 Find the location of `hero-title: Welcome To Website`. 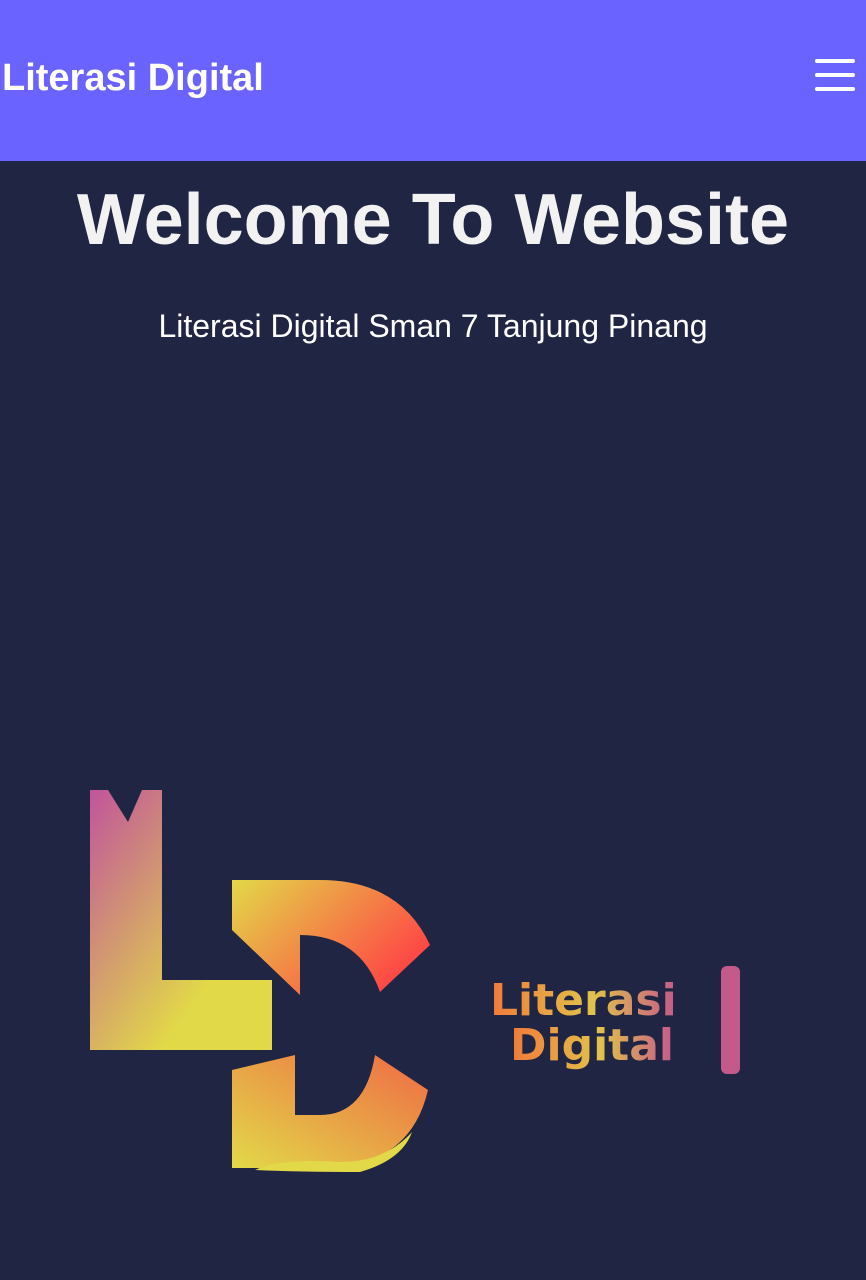

hero-title: Welcome To Website is located at coordinates (433, 220).